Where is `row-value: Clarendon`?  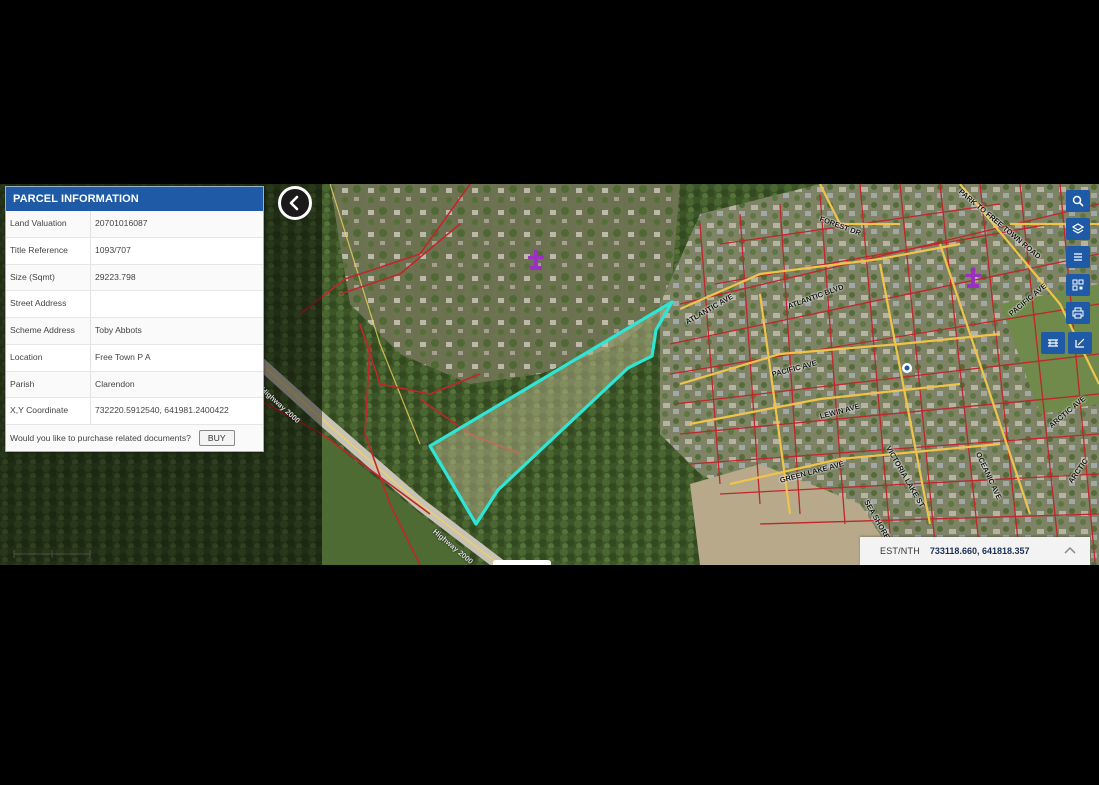 row-value: Clarendon is located at coordinates (115, 383).